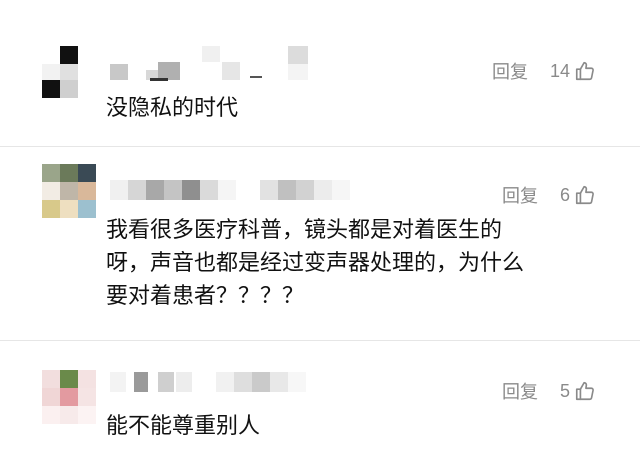 Image resolution: width=640 pixels, height=460 pixels. What do you see at coordinates (564, 390) in the screenshot?
I see `like-count: 5` at bounding box center [564, 390].